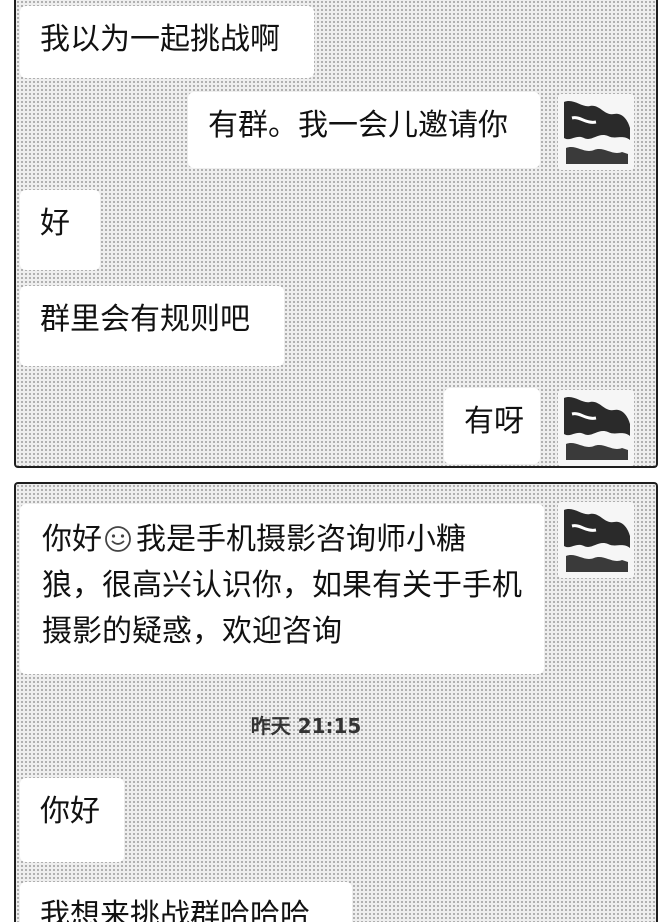 The width and height of the screenshot is (672, 922). I want to click on message-text: 好, so click(55, 223).